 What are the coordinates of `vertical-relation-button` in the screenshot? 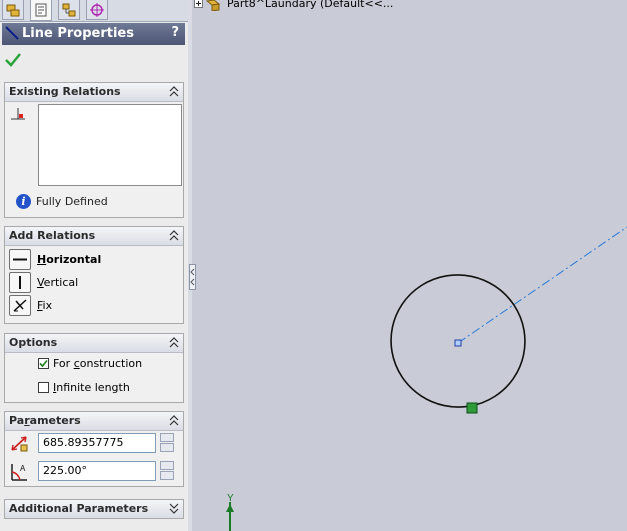 It's located at (20, 282).